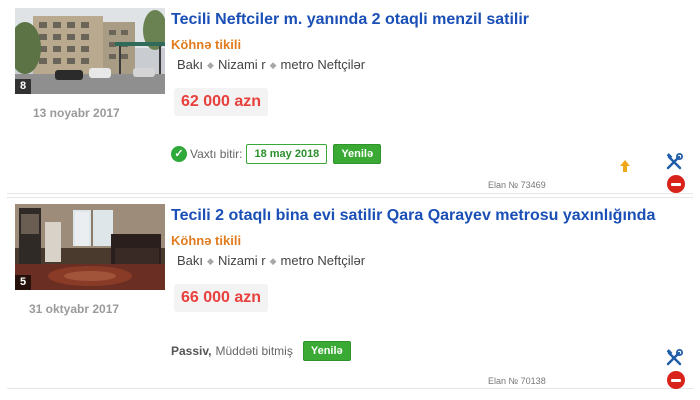 This screenshot has height=400, width=700. Describe the element at coordinates (517, 185) in the screenshot. I see `listing-number: Elan № 73469` at that location.